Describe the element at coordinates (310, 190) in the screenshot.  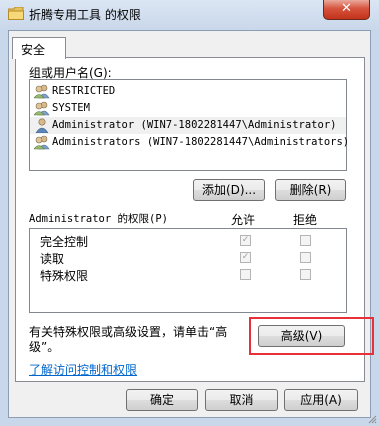
I see `remove-button: 删除(R)` at that location.